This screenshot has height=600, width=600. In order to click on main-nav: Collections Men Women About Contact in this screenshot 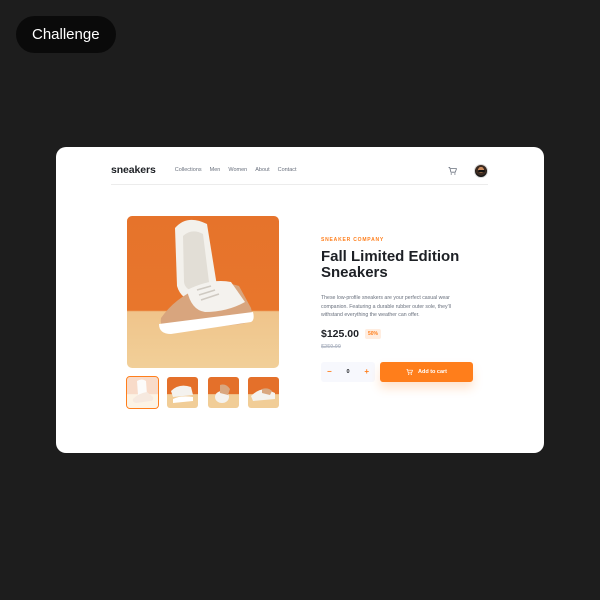, I will do `click(236, 170)`.